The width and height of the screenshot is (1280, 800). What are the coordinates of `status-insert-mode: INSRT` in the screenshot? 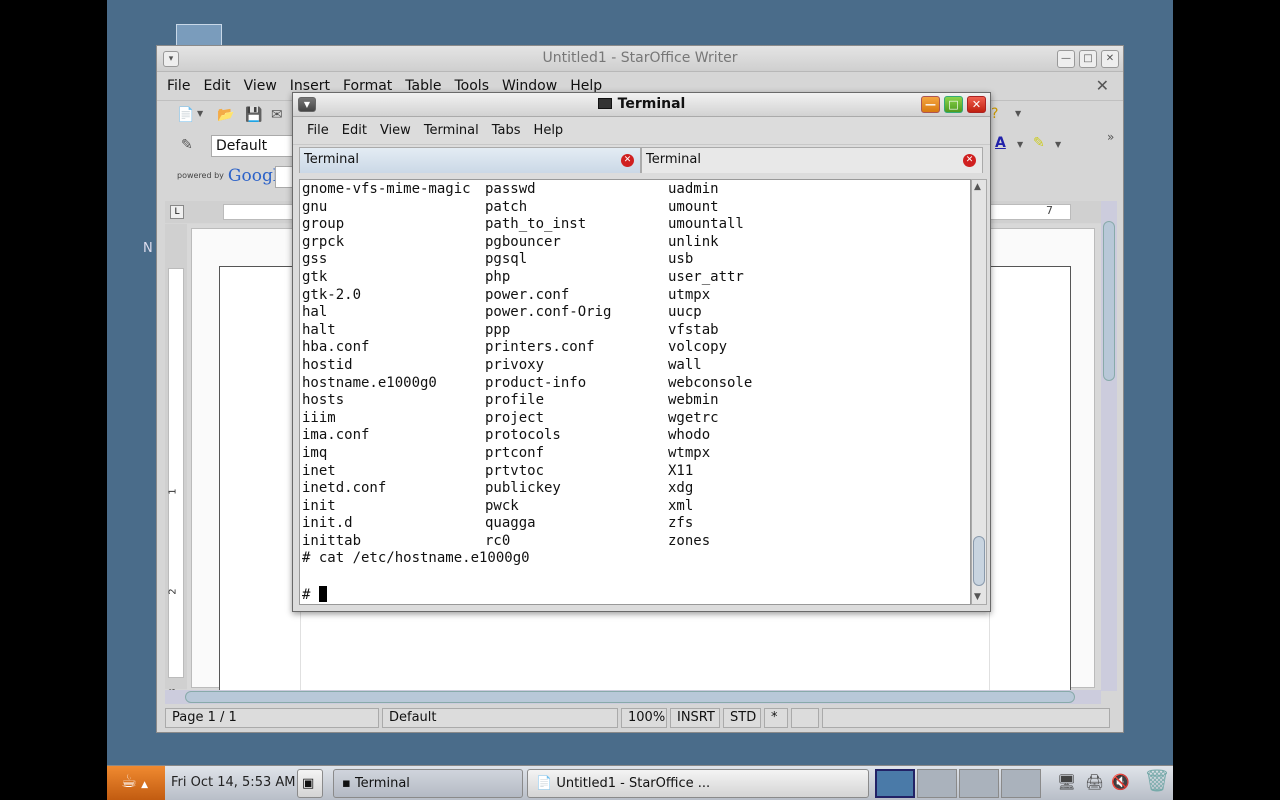 It's located at (695, 718).